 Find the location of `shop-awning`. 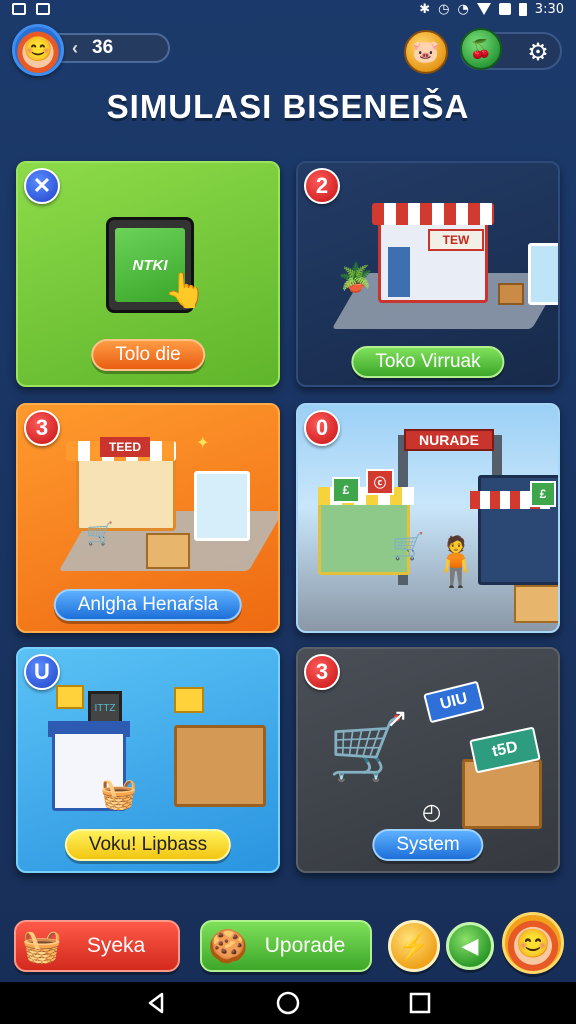

shop-awning is located at coordinates (433, 214).